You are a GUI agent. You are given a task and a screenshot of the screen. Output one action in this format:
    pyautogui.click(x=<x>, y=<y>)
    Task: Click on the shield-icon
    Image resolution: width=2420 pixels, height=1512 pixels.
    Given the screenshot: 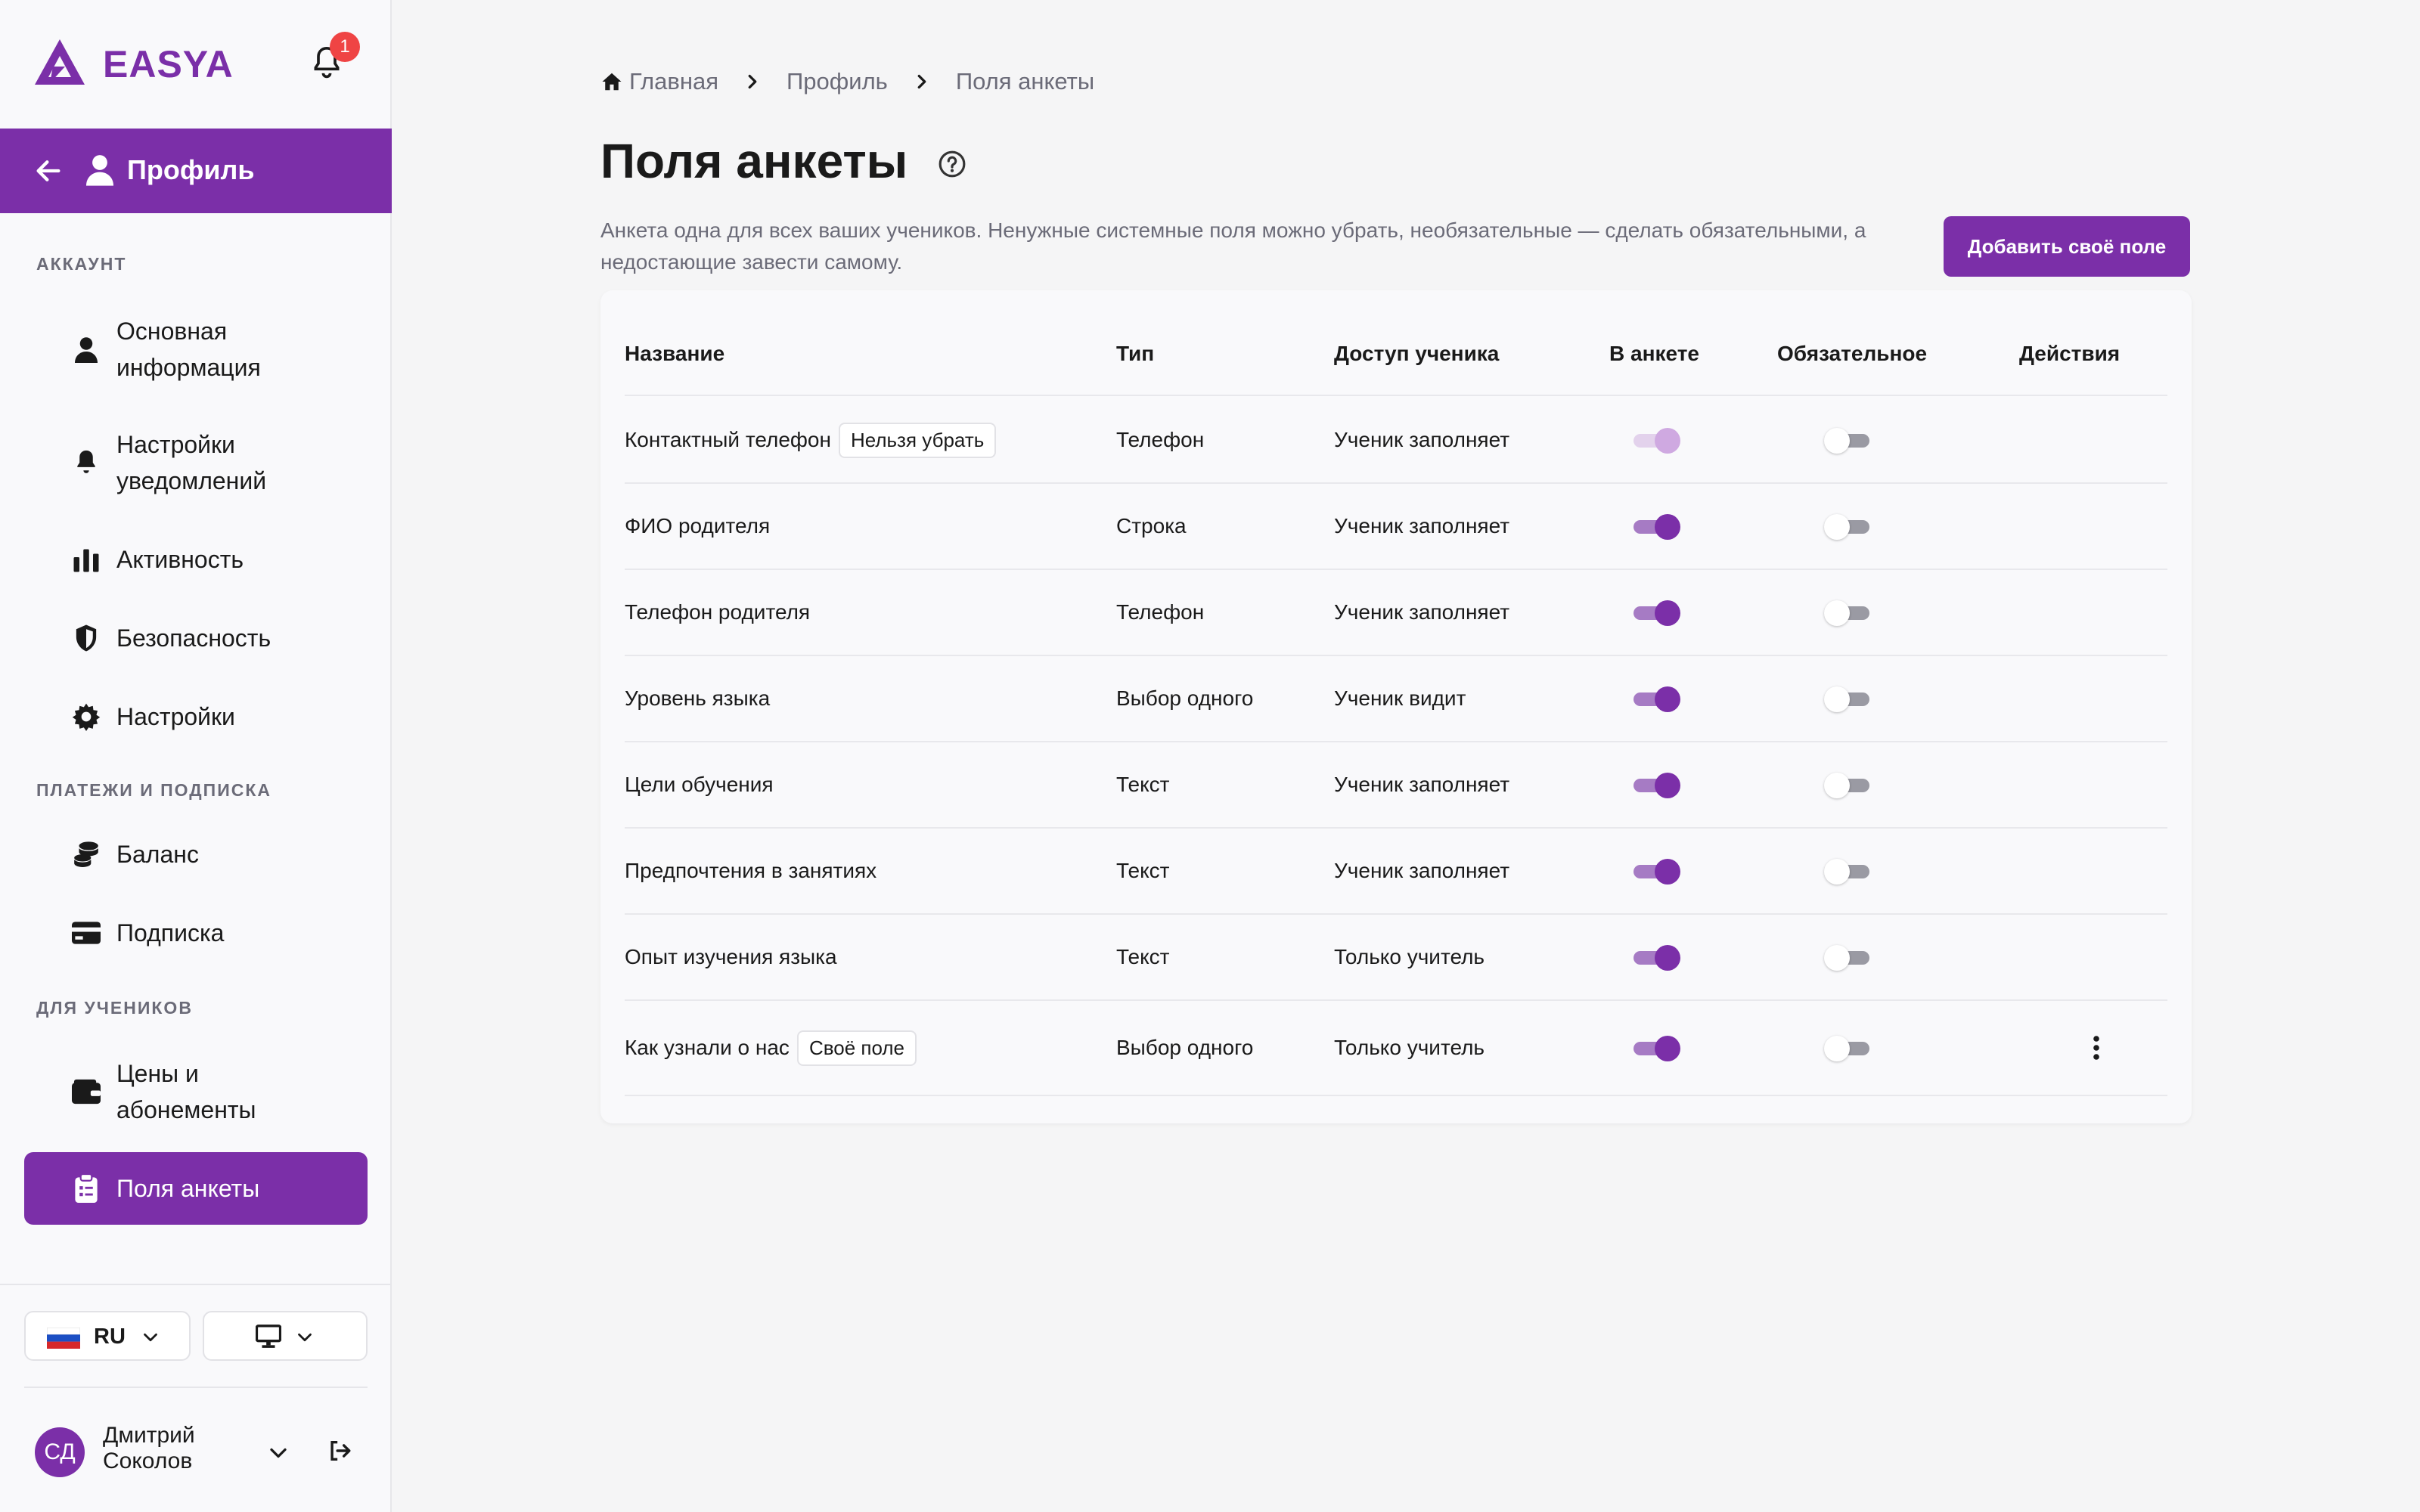 What is the action you would take?
    pyautogui.click(x=86, y=638)
    